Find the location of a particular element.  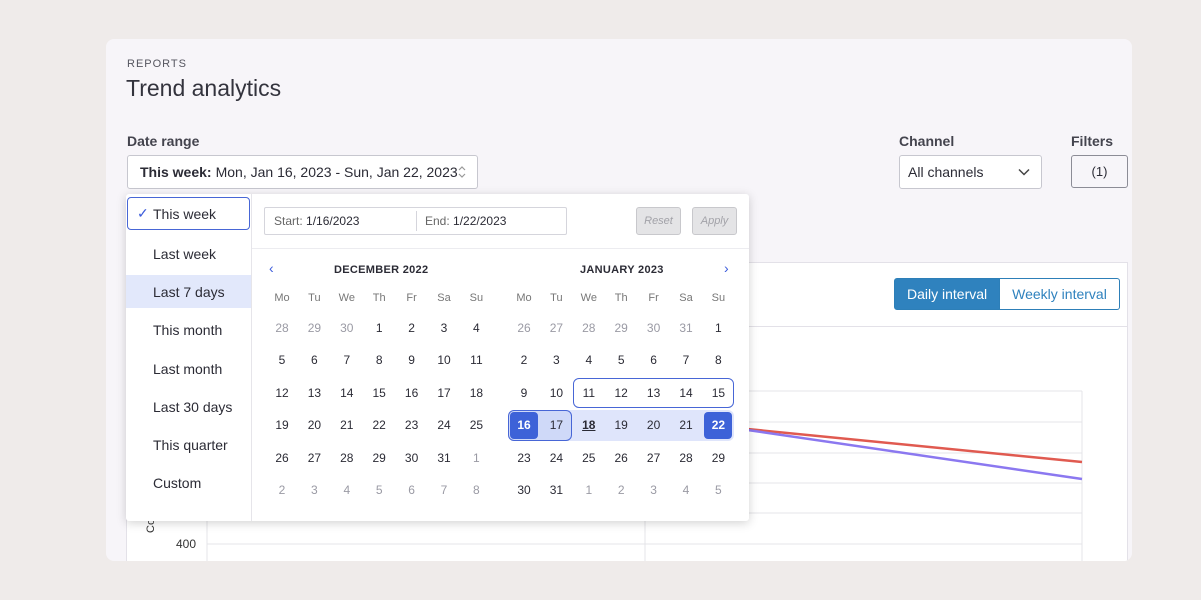

reset-button: Reset is located at coordinates (658, 221).